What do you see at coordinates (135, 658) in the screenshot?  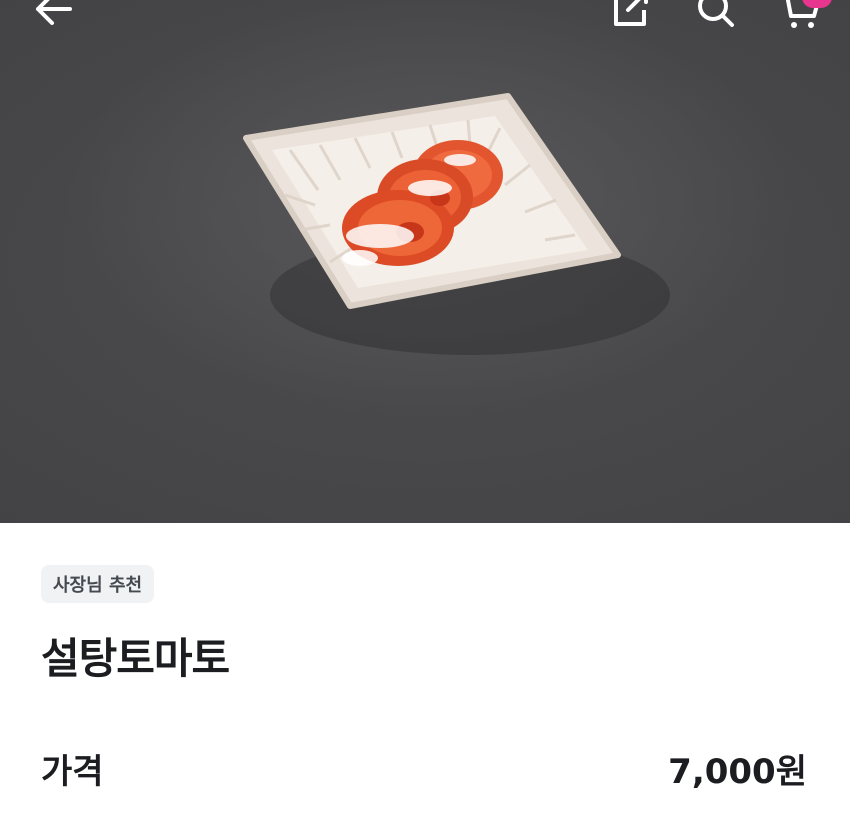 I see `product-name: 설탕토마토` at bounding box center [135, 658].